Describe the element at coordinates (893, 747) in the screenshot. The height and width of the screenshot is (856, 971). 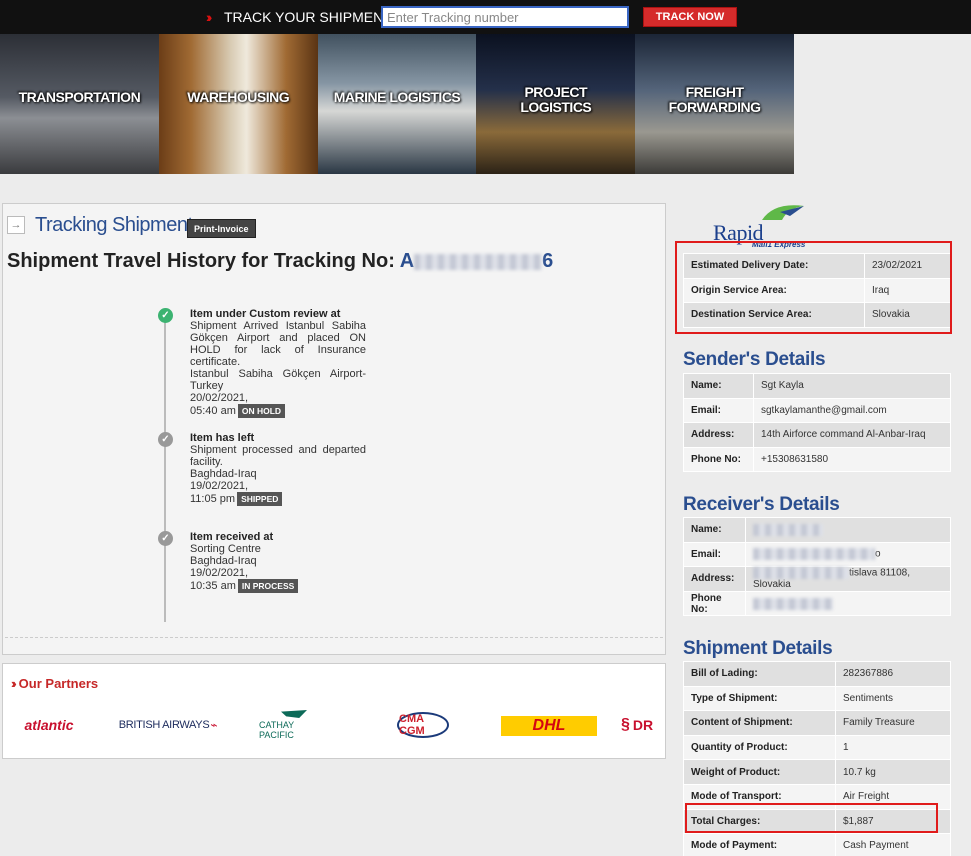
I see `row-value: 1` at that location.